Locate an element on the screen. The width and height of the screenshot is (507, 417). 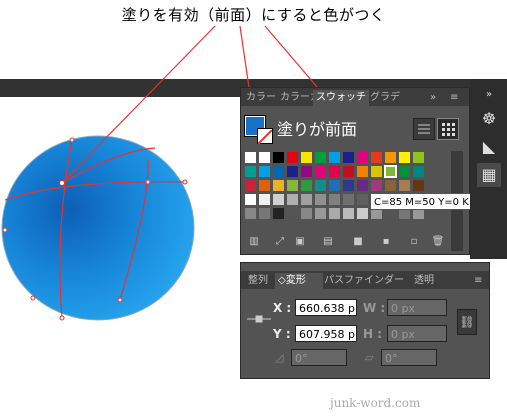
swatch-options-icon: ▣ is located at coordinates (300, 242).